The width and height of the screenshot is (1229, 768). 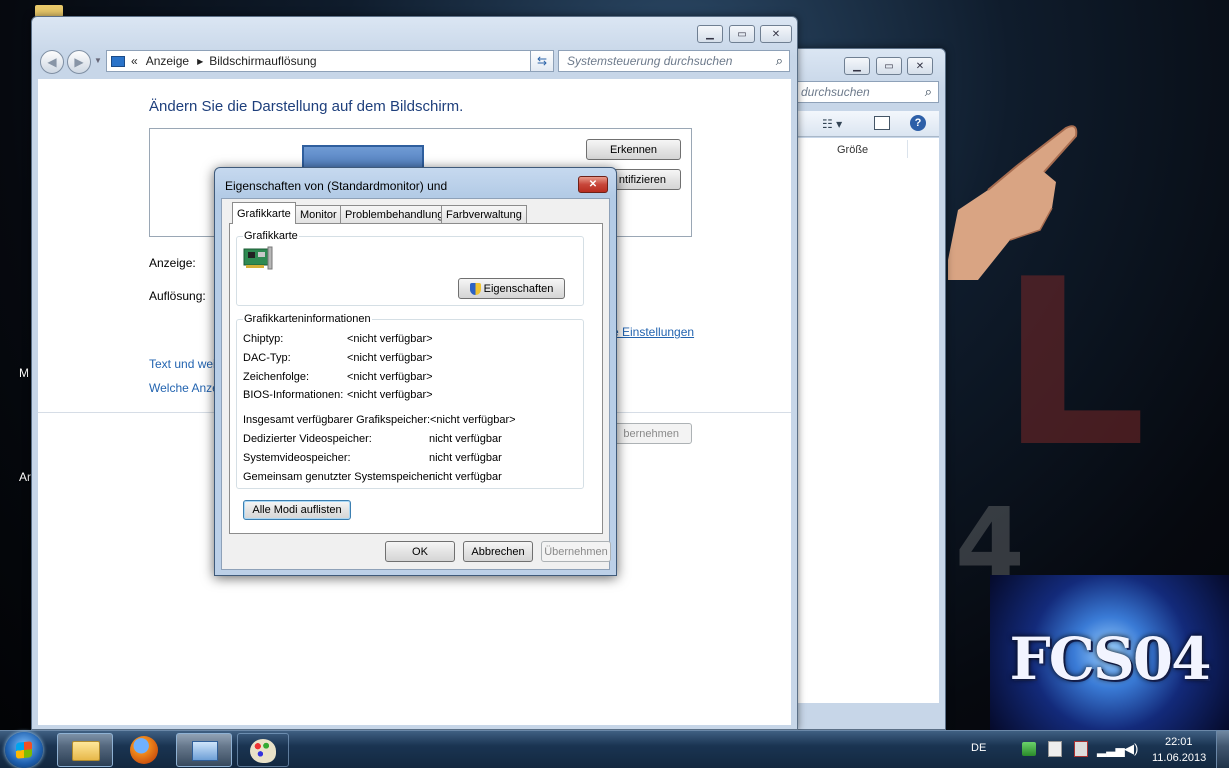 What do you see at coordinates (857, 66) in the screenshot?
I see `explorer-minimize-button: ▁` at bounding box center [857, 66].